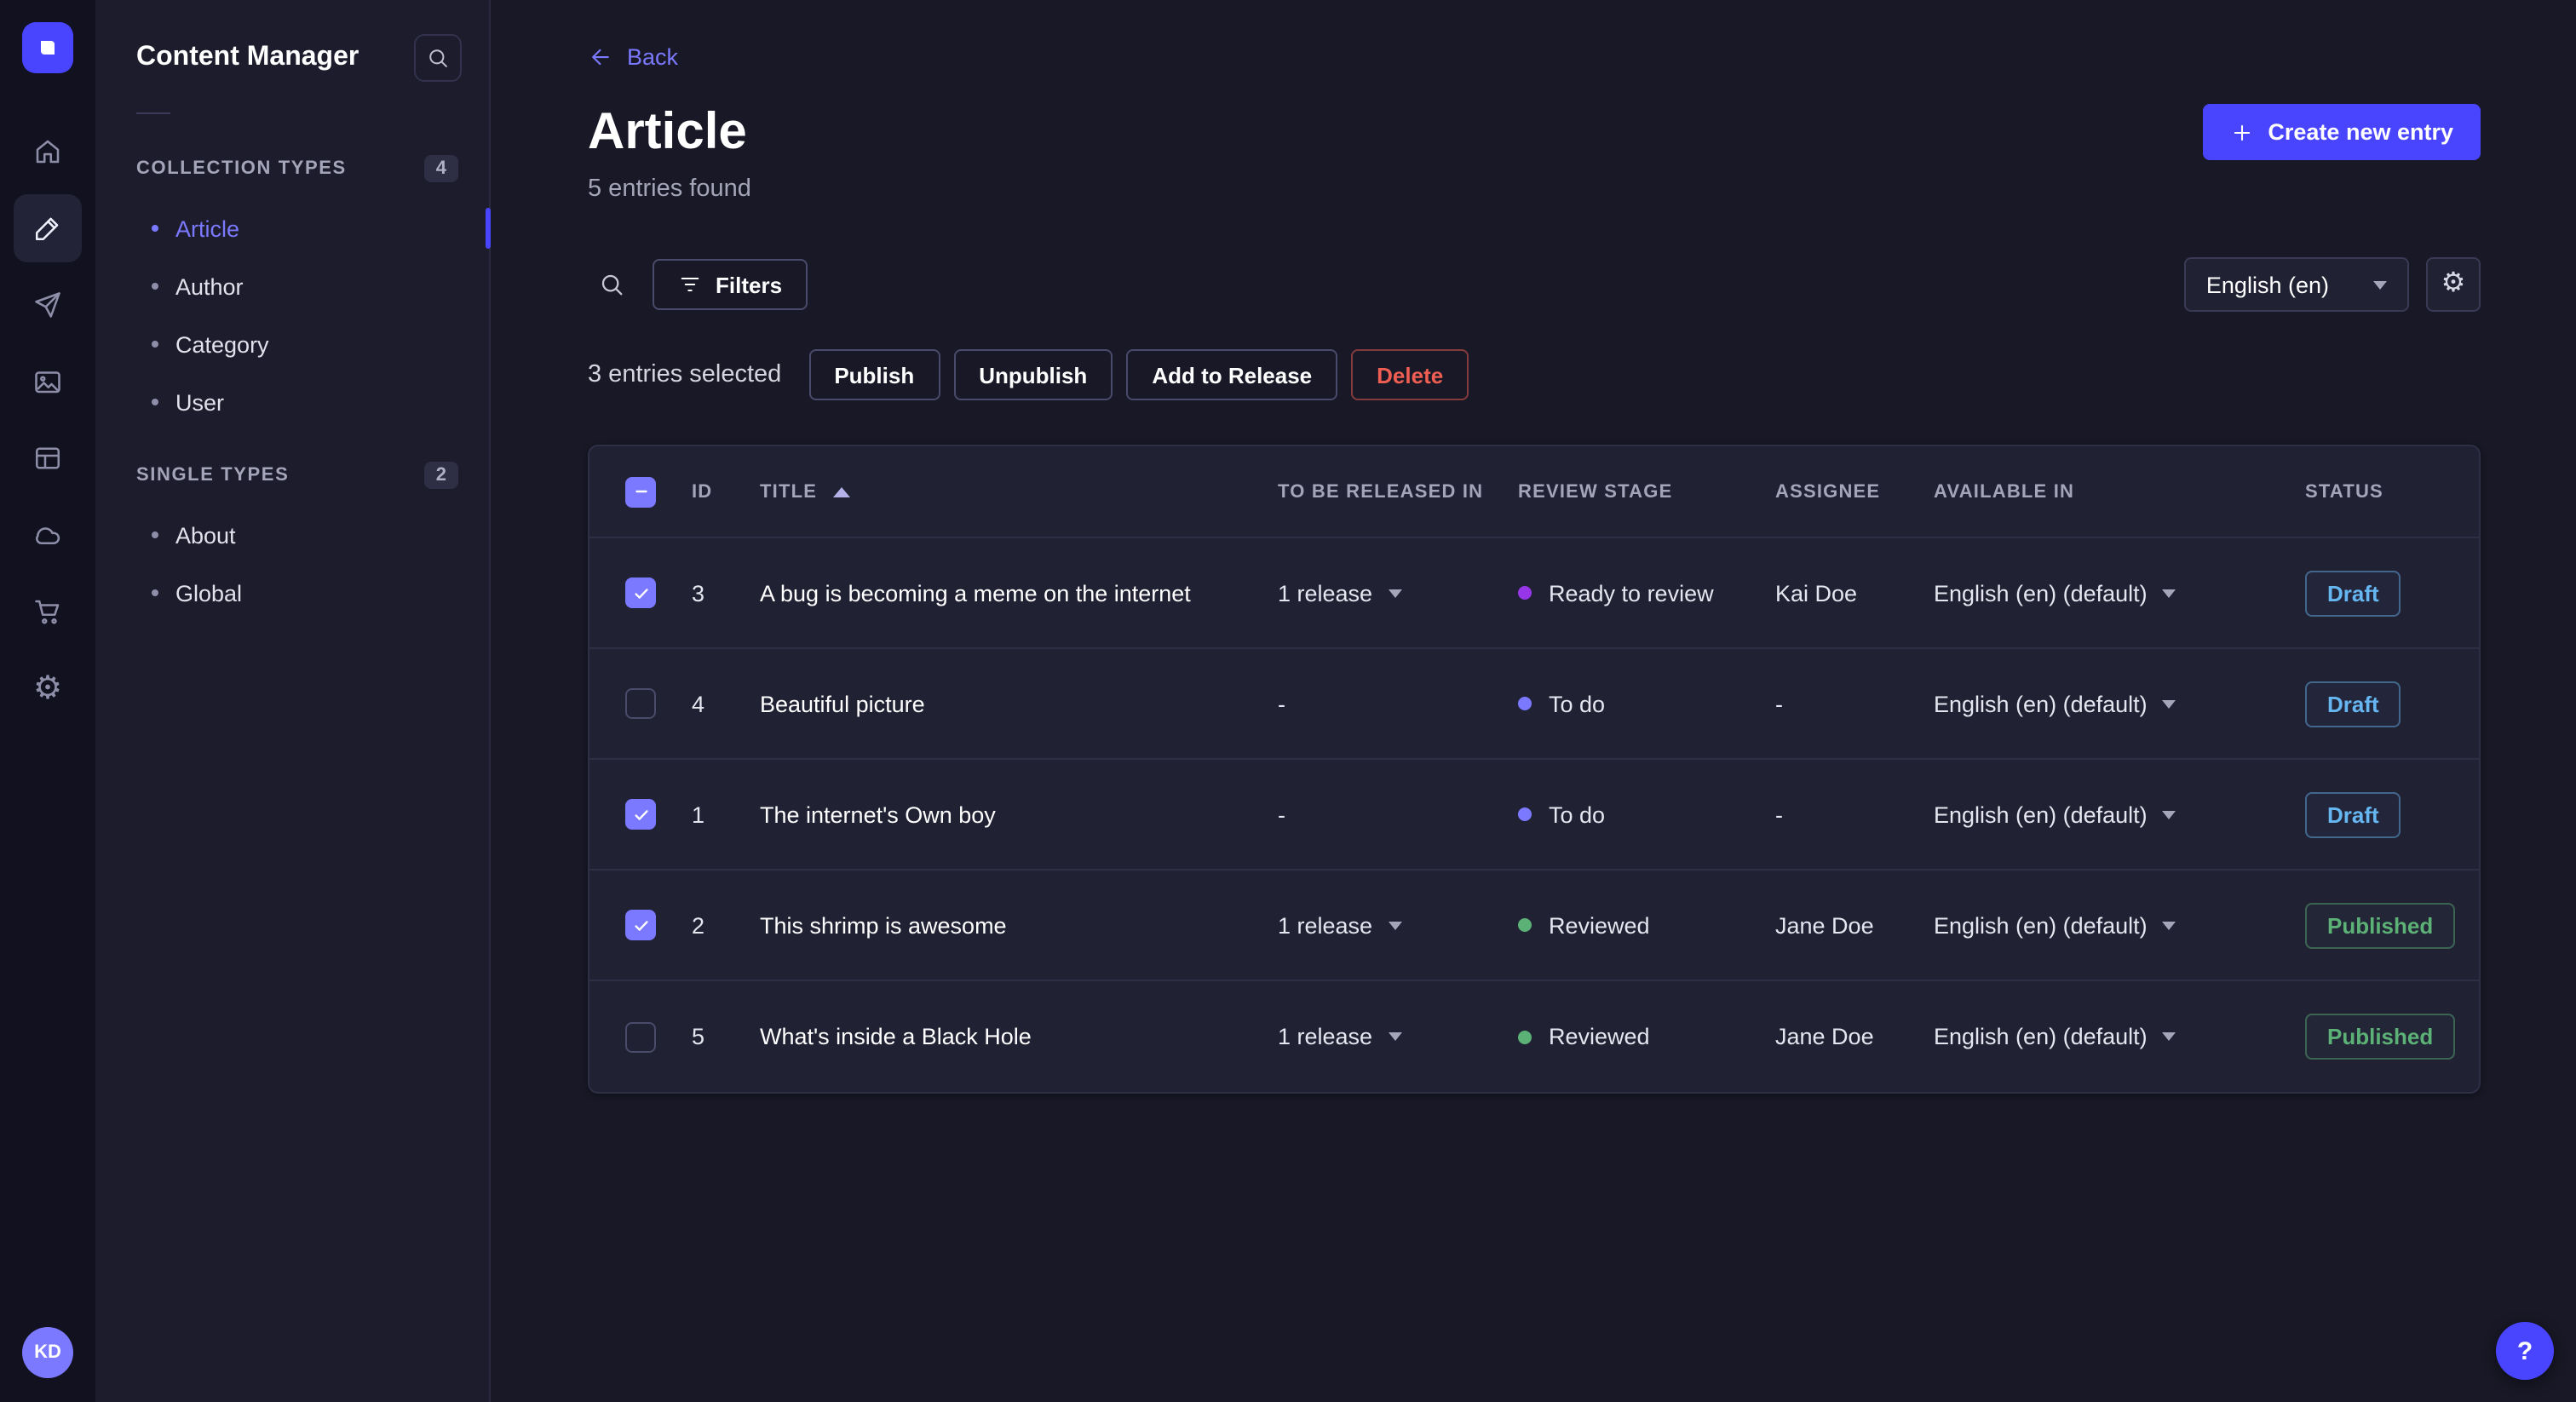  Describe the element at coordinates (153, 113) in the screenshot. I see `sidebar-divider` at that location.